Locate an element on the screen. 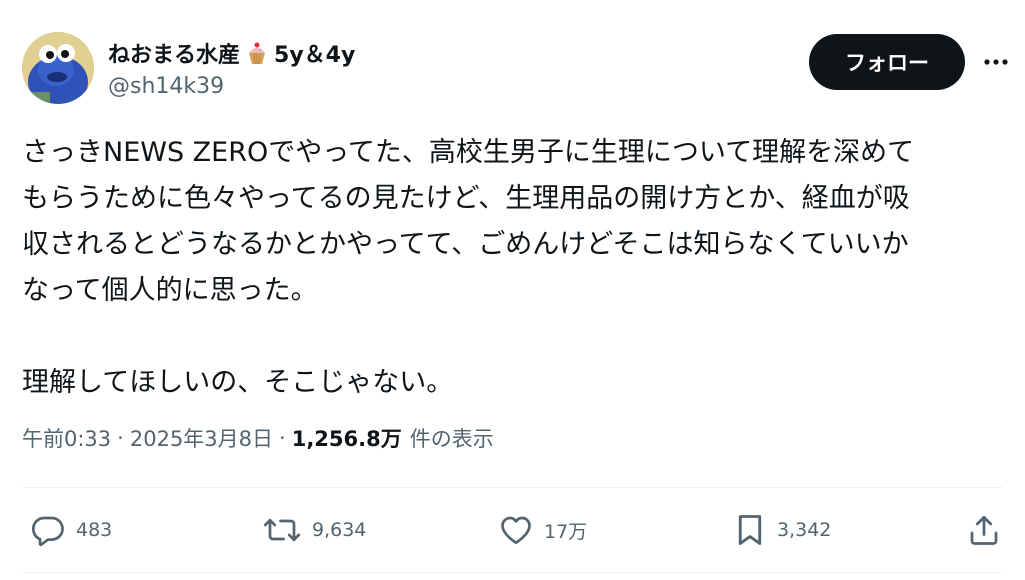  bookmark-button: 3,342 is located at coordinates (782, 530).